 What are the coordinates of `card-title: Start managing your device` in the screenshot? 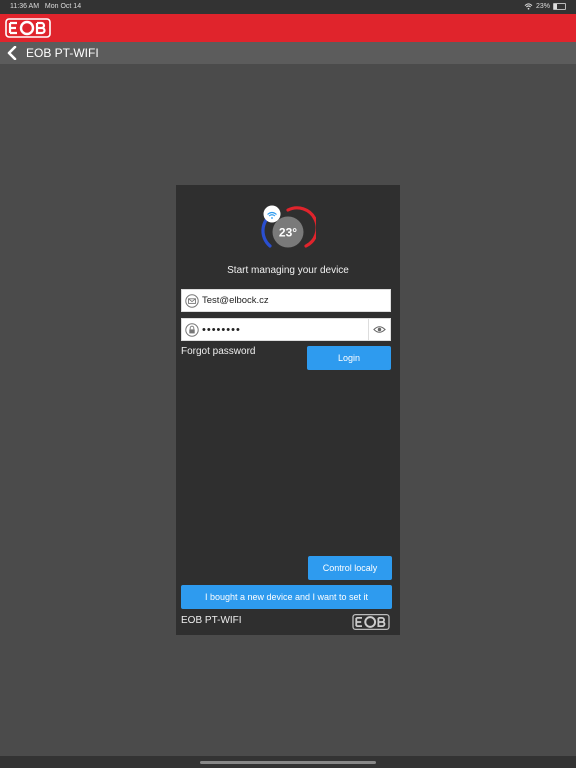 It's located at (288, 270).